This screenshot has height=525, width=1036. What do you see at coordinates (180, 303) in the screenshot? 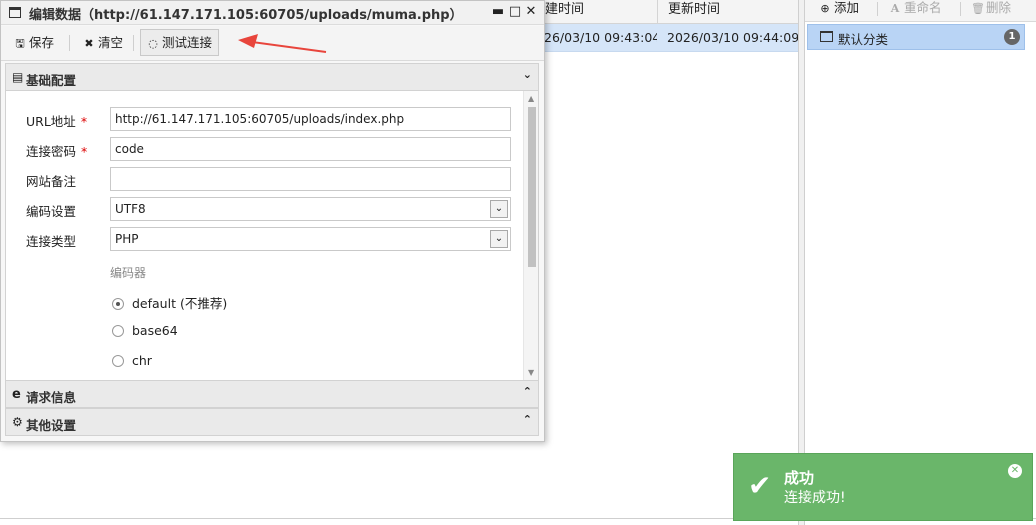
I see `radio-label: default (不推荐)` at bounding box center [180, 303].